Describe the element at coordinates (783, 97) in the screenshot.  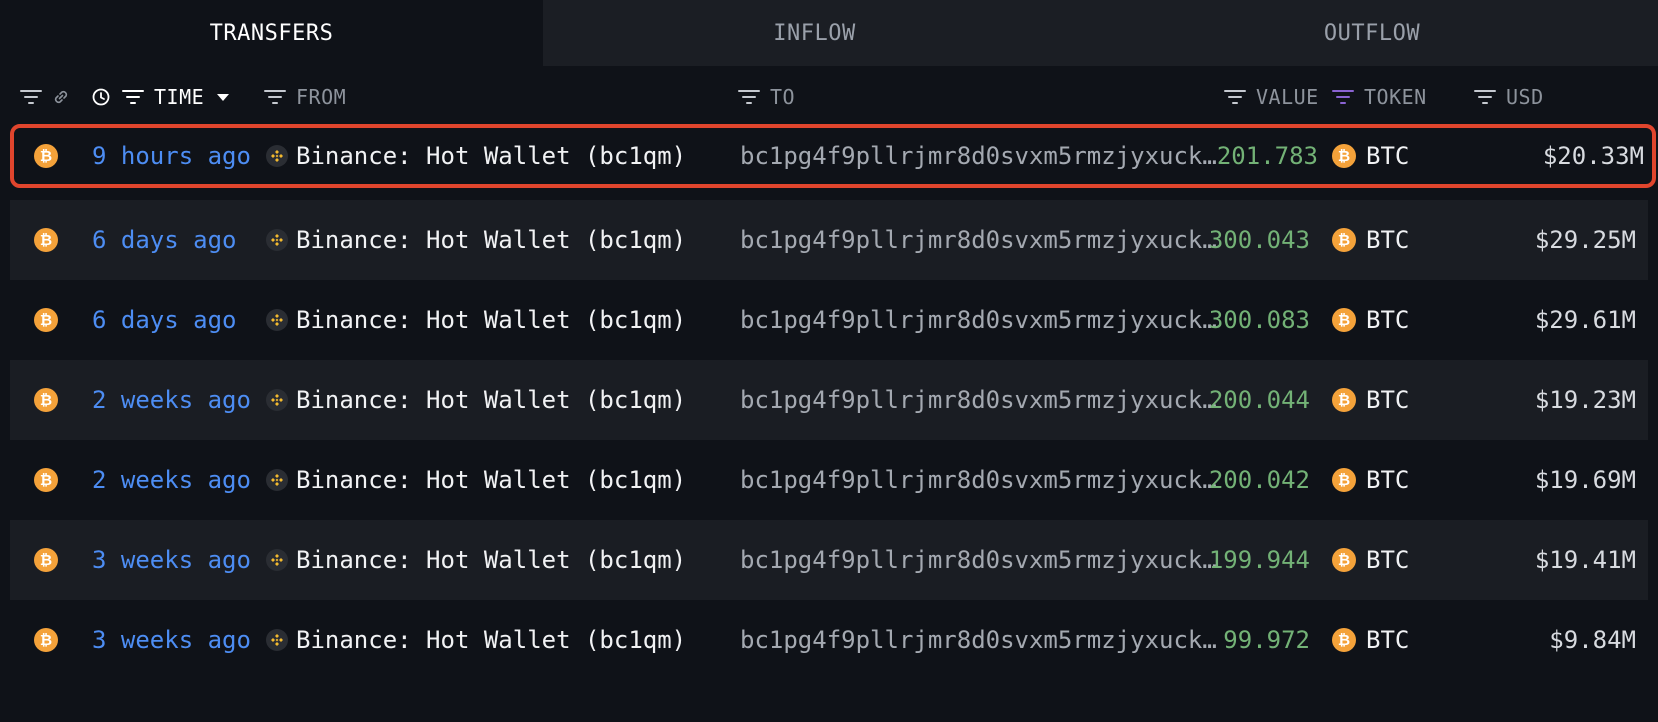
I see `header-to-label: TO` at that location.